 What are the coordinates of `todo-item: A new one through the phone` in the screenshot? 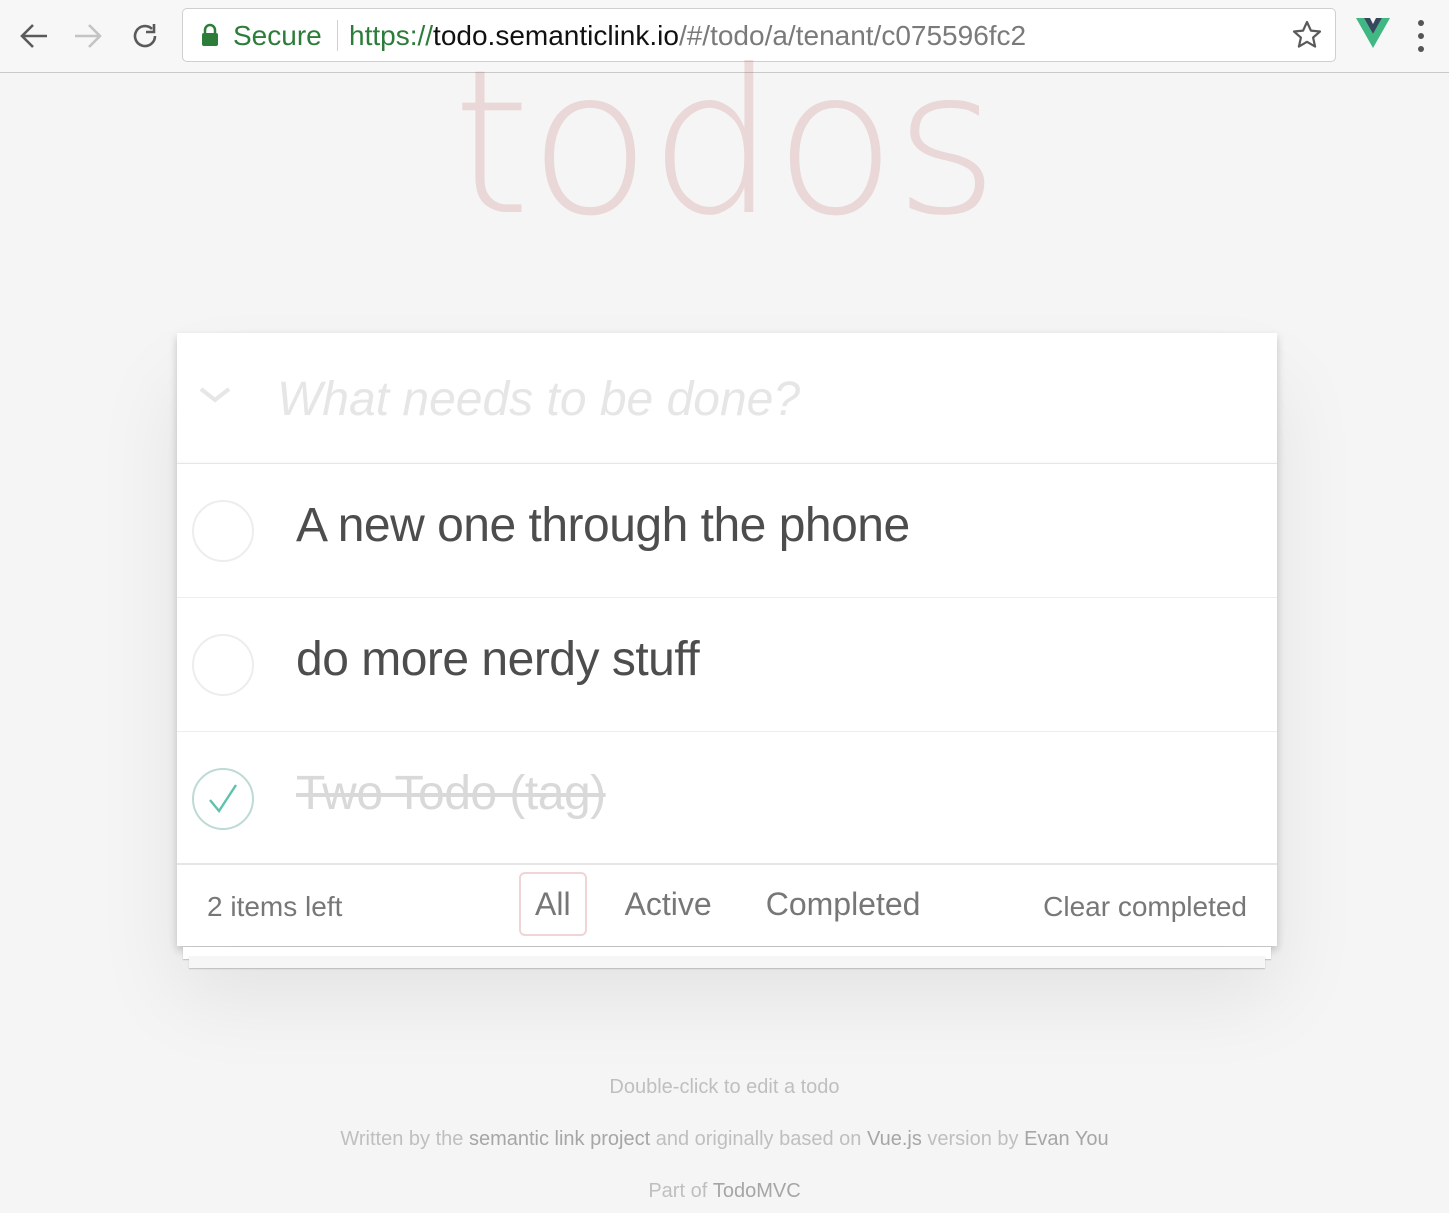 It's located at (727, 531).